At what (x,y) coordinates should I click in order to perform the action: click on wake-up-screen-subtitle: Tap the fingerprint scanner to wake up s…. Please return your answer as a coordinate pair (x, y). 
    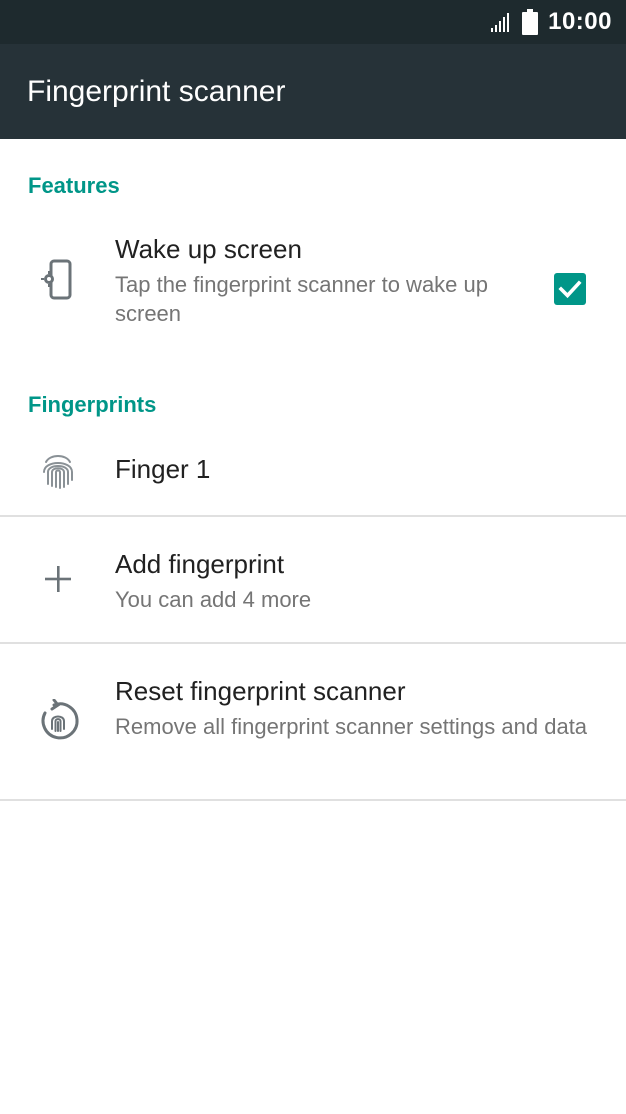
    Looking at the image, I should click on (302, 299).